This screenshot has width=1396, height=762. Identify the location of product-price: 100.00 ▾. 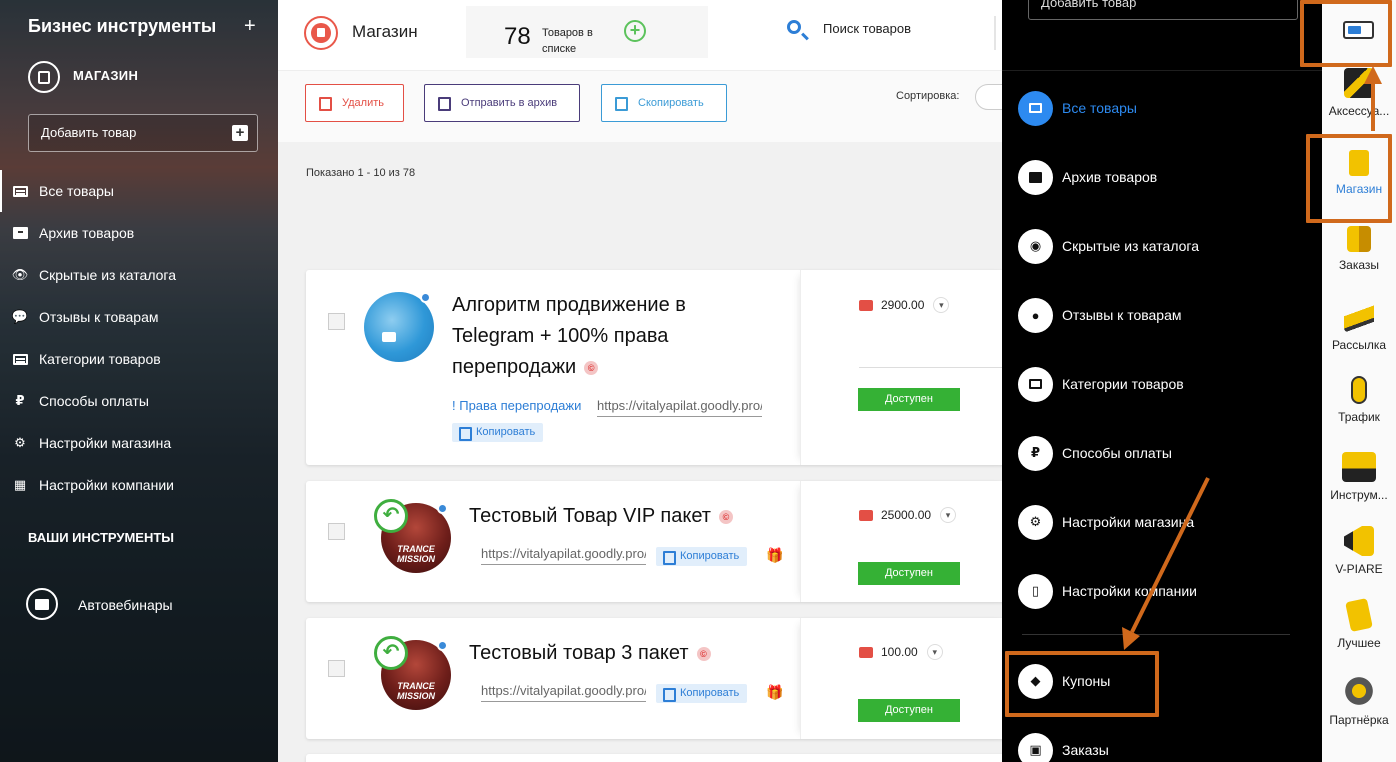
(901, 652).